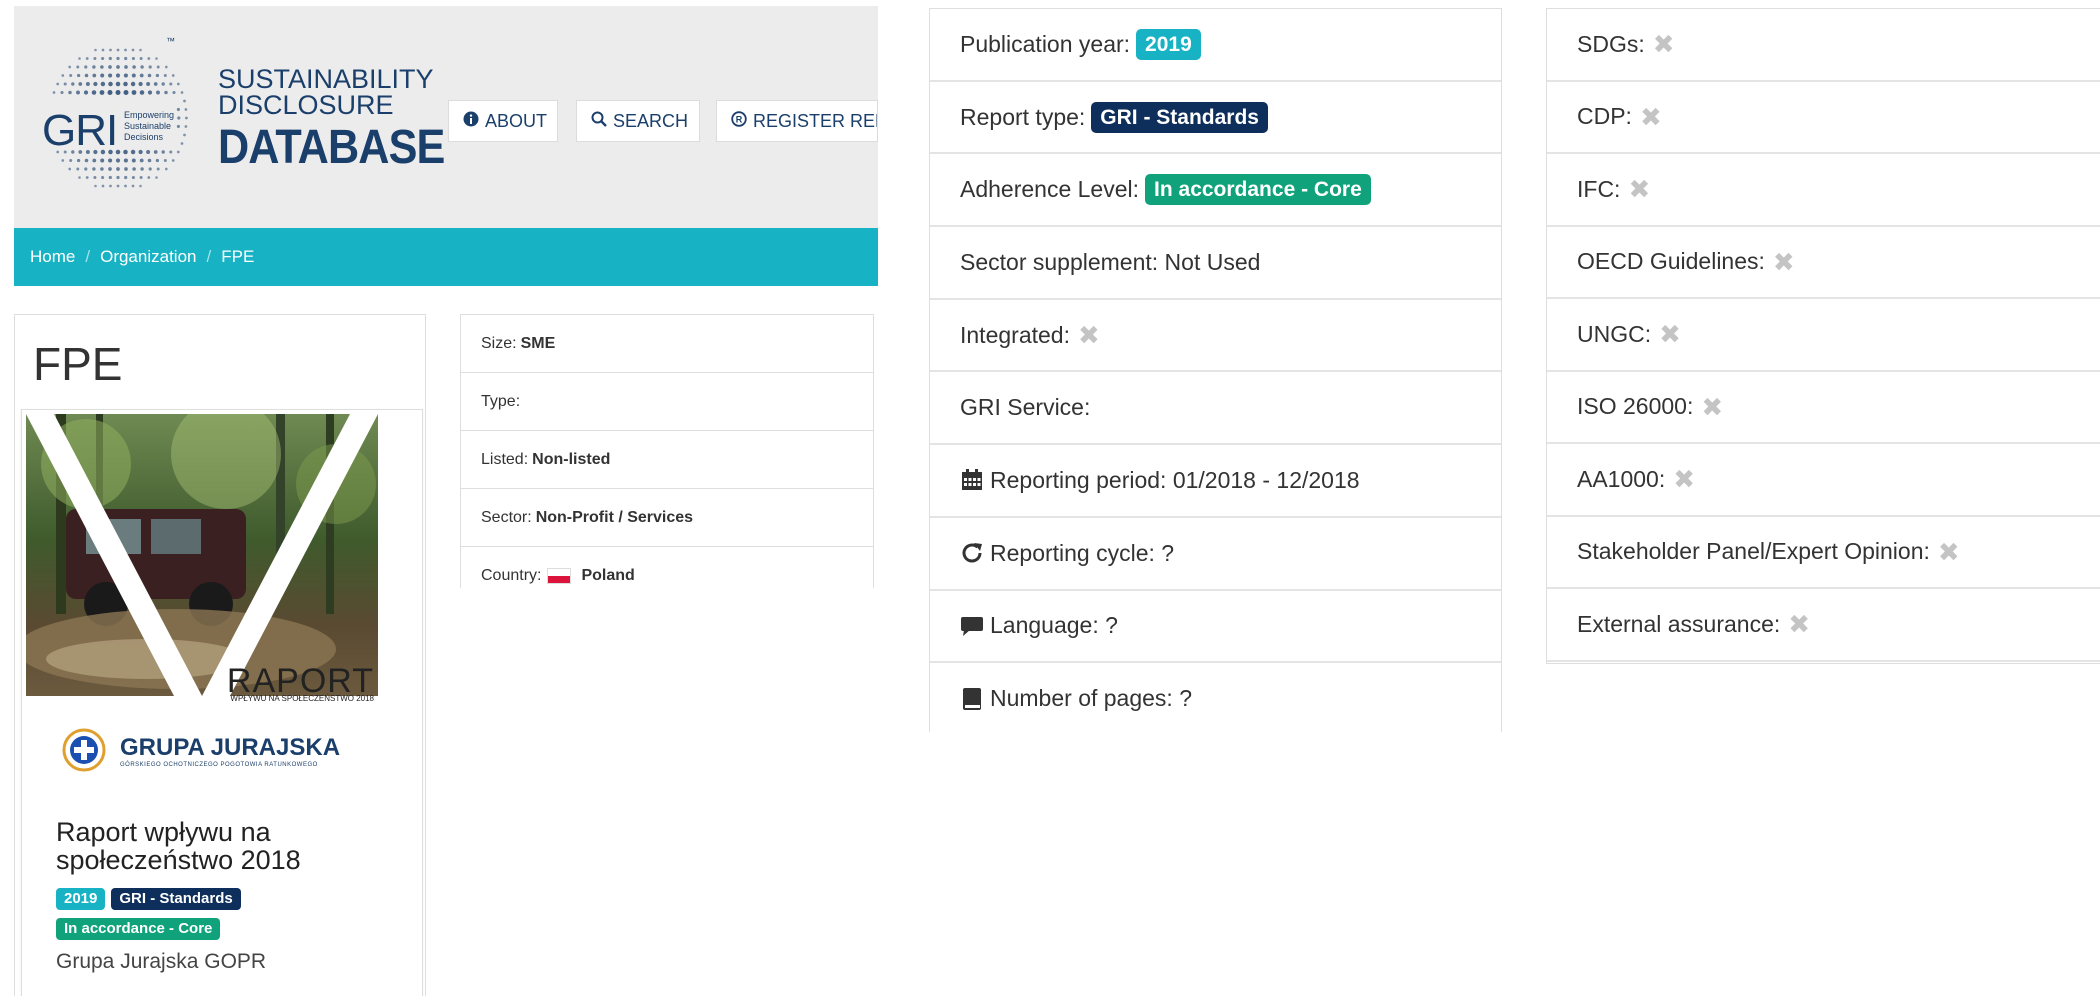 This screenshot has width=2100, height=996. Describe the element at coordinates (815, 120) in the screenshot. I see `nav-register-label: REGISTER REPORT` at that location.